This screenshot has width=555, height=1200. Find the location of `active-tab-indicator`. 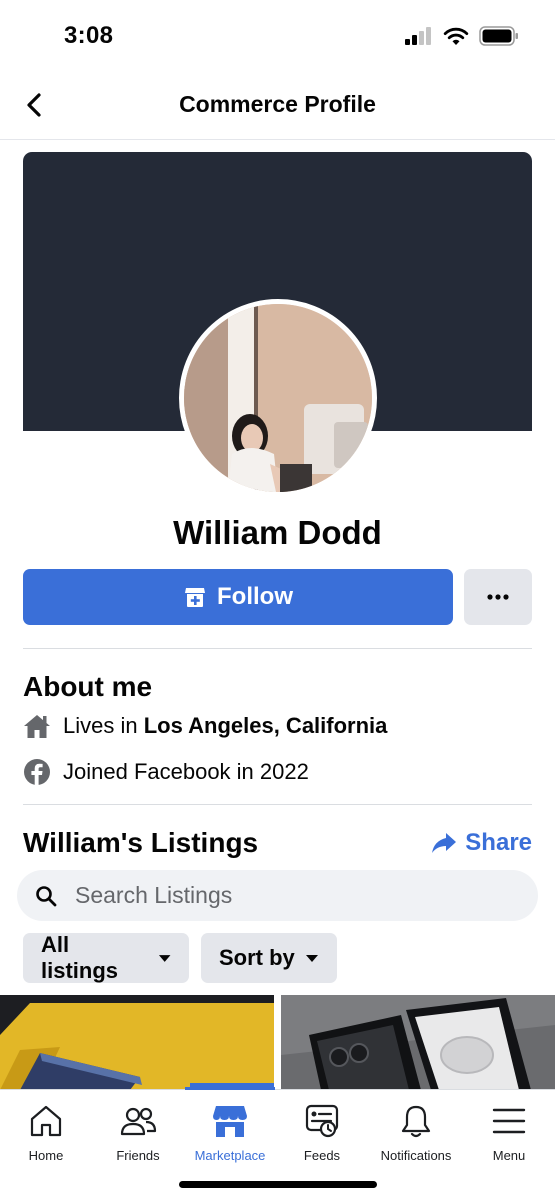

active-tab-indicator is located at coordinates (230, 1088).